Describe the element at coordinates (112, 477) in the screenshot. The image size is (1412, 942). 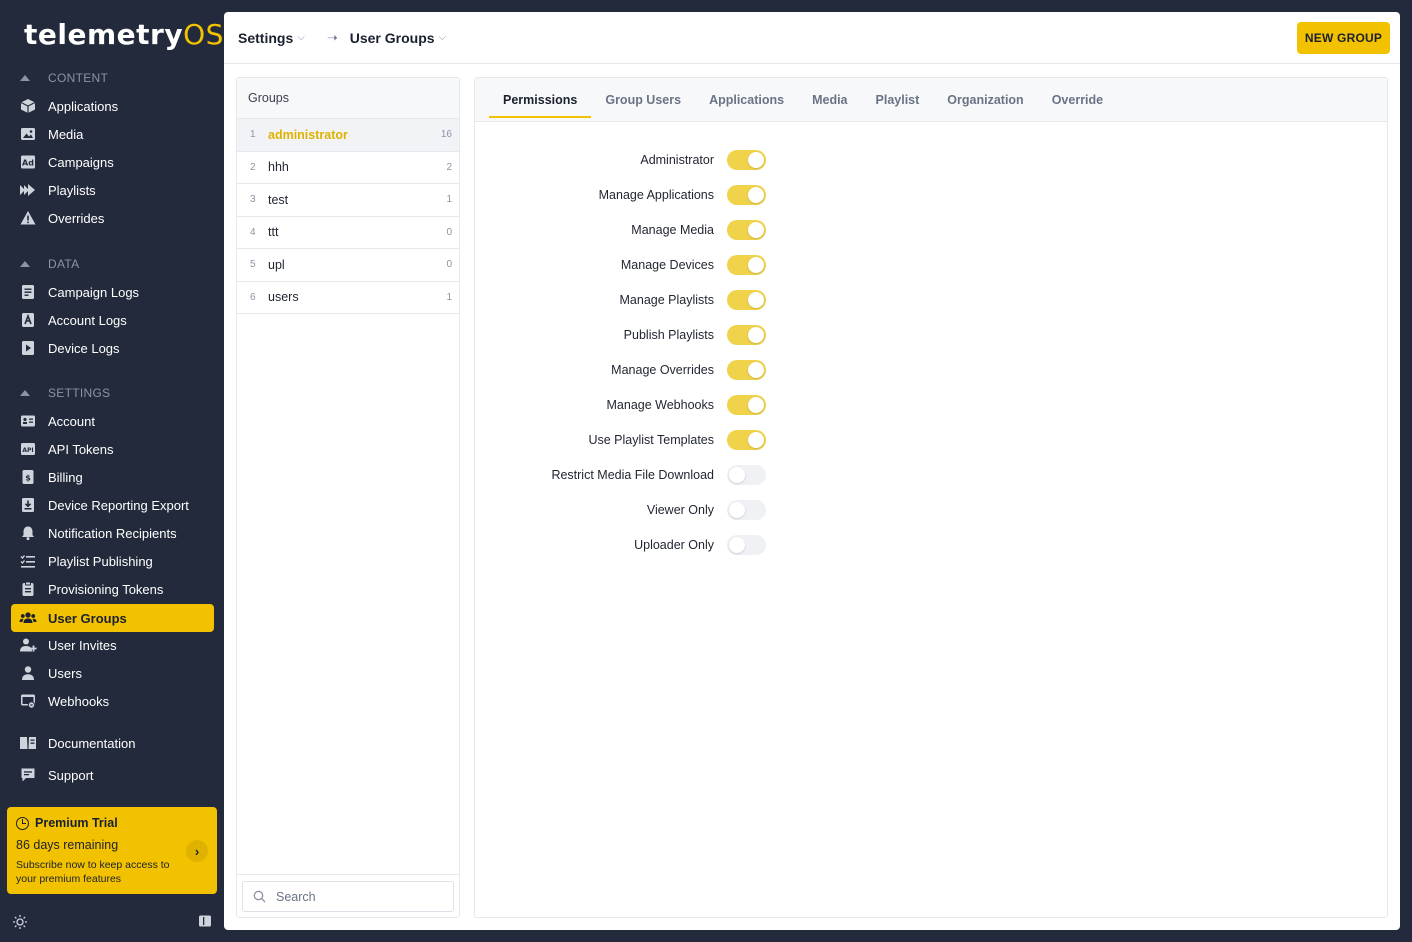
I see `sidebar-item-billing: $ Billing` at that location.